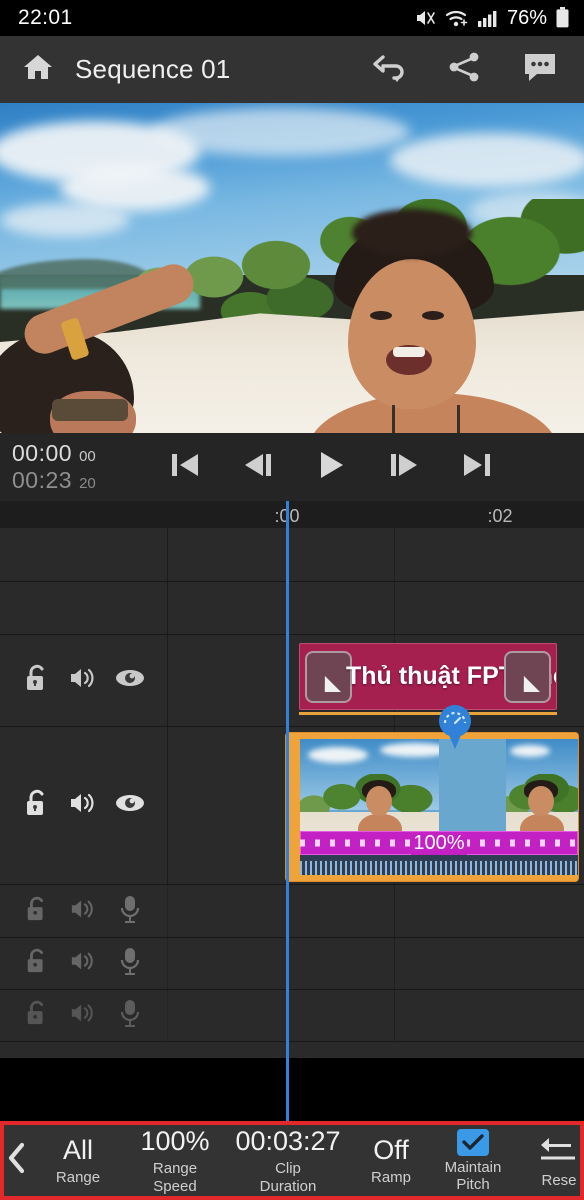  Describe the element at coordinates (292, 514) in the screenshot. I see `timeline-ruler: :00 :02` at that location.